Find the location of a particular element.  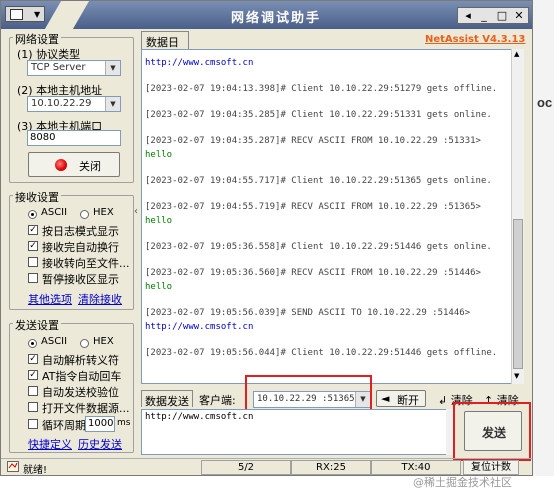

disconnect-button: ◄ 断开 is located at coordinates (401, 398).